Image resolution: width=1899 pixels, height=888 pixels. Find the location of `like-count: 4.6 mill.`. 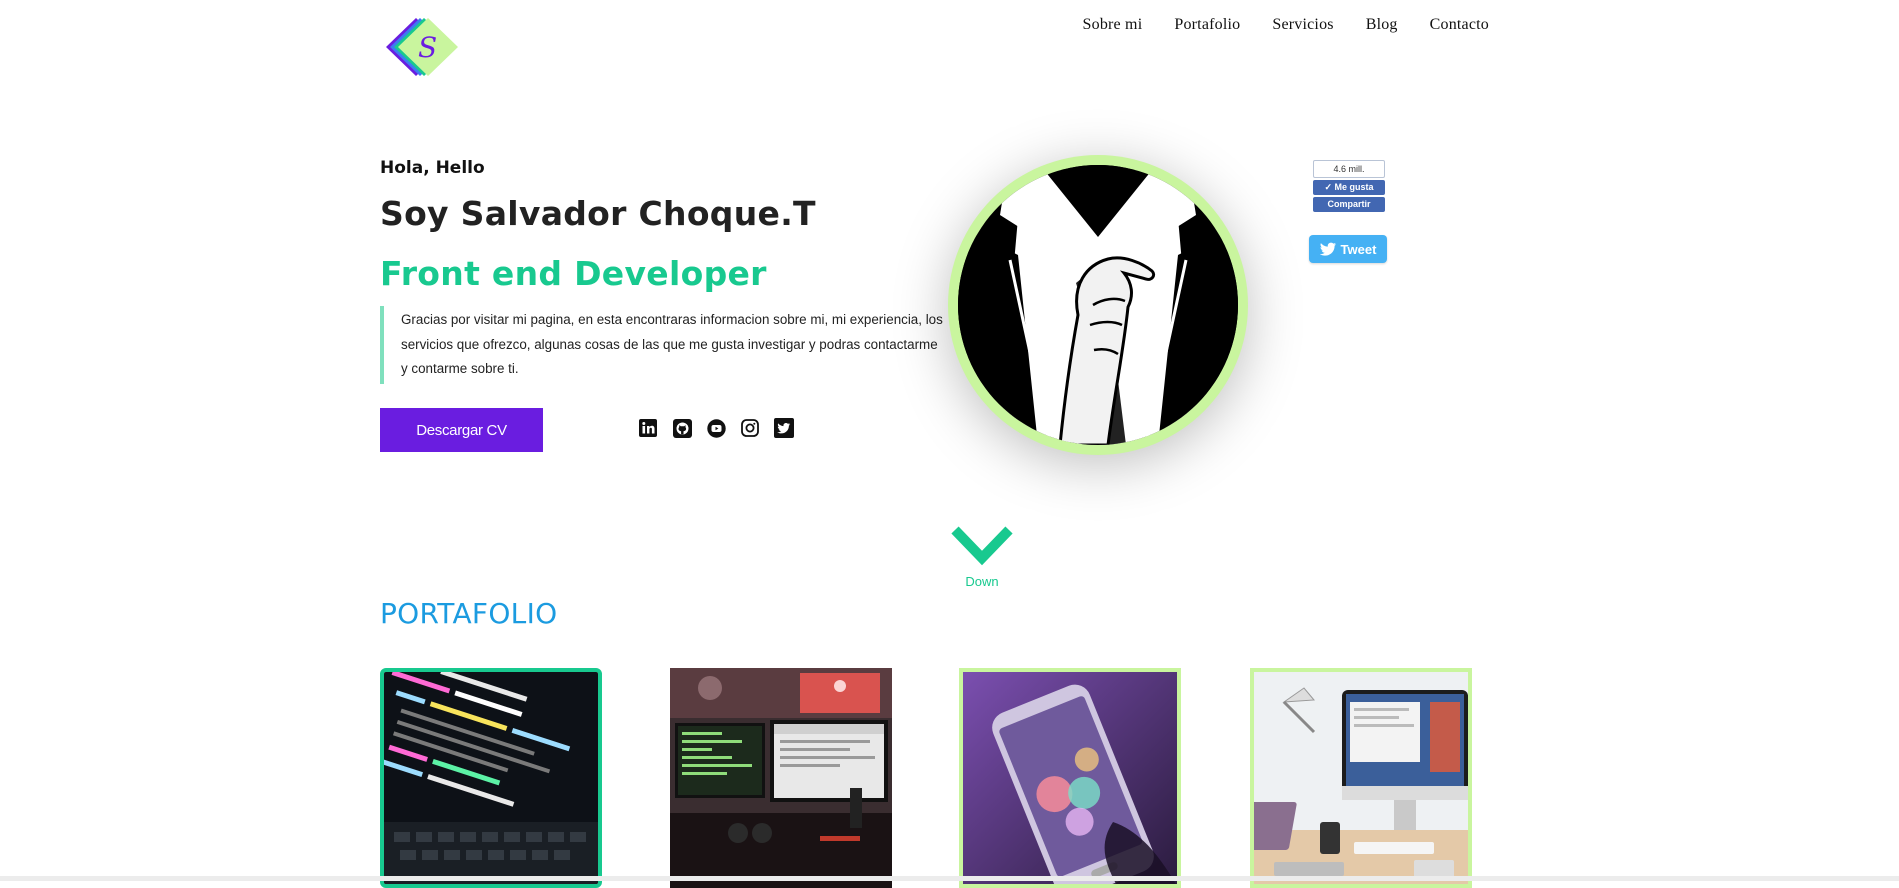

like-count: 4.6 mill. is located at coordinates (1349, 169).